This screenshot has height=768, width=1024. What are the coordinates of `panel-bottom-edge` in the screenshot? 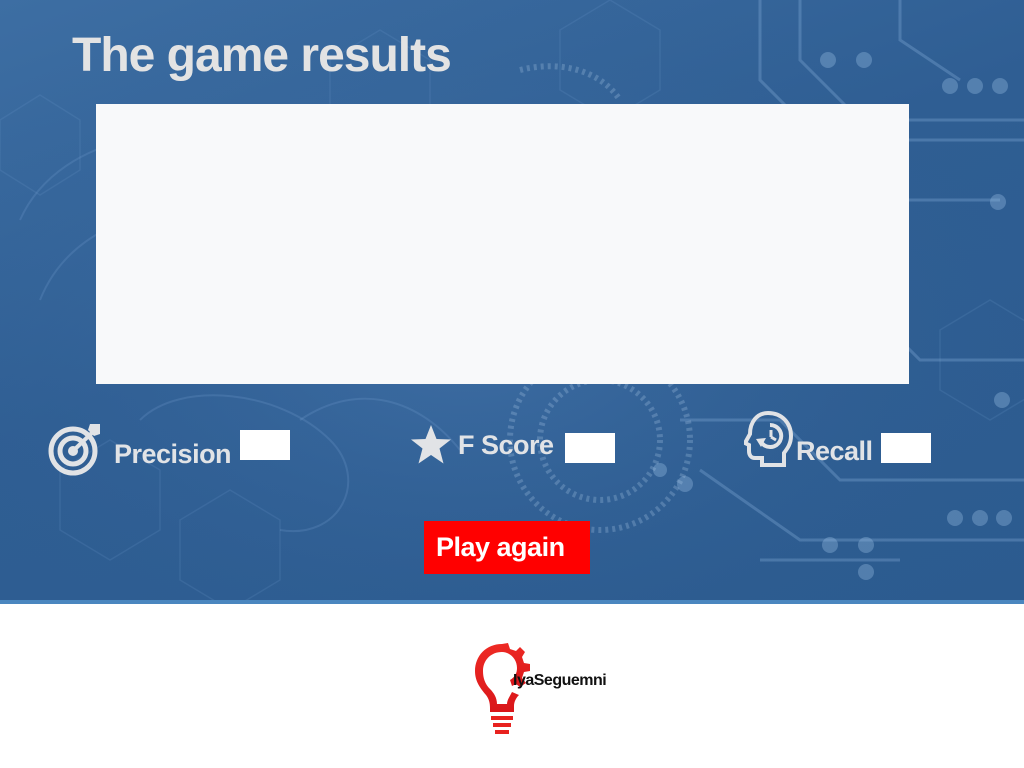 It's located at (512, 602).